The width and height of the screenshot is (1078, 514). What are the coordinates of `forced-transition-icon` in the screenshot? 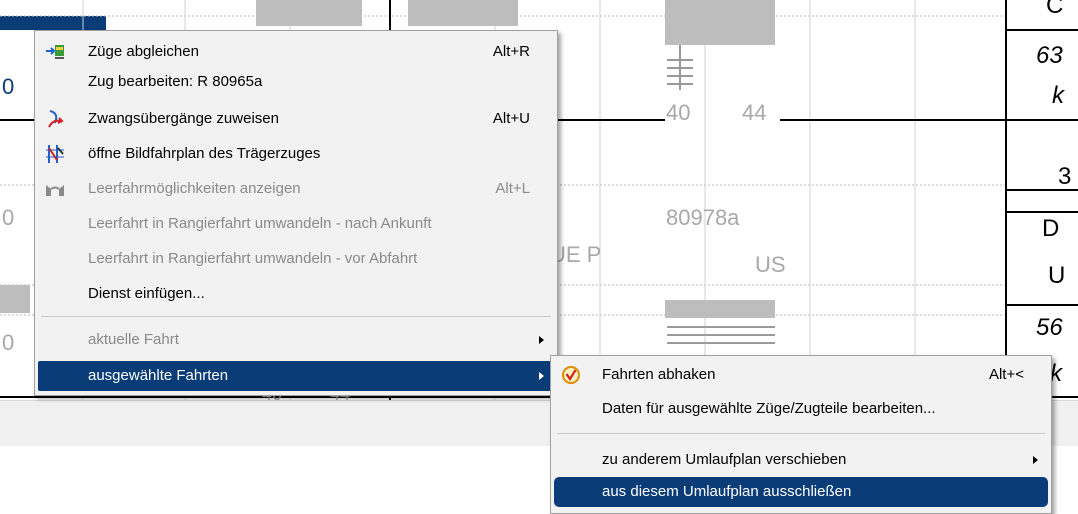 It's located at (56, 119).